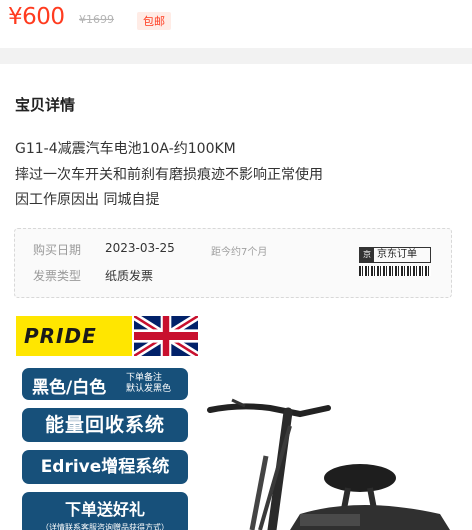 This screenshot has width=472, height=530. What do you see at coordinates (169, 175) in the screenshot?
I see `description-line: 摔过一次车开关和前刹有磨损痕迹不影响正常使用` at bounding box center [169, 175].